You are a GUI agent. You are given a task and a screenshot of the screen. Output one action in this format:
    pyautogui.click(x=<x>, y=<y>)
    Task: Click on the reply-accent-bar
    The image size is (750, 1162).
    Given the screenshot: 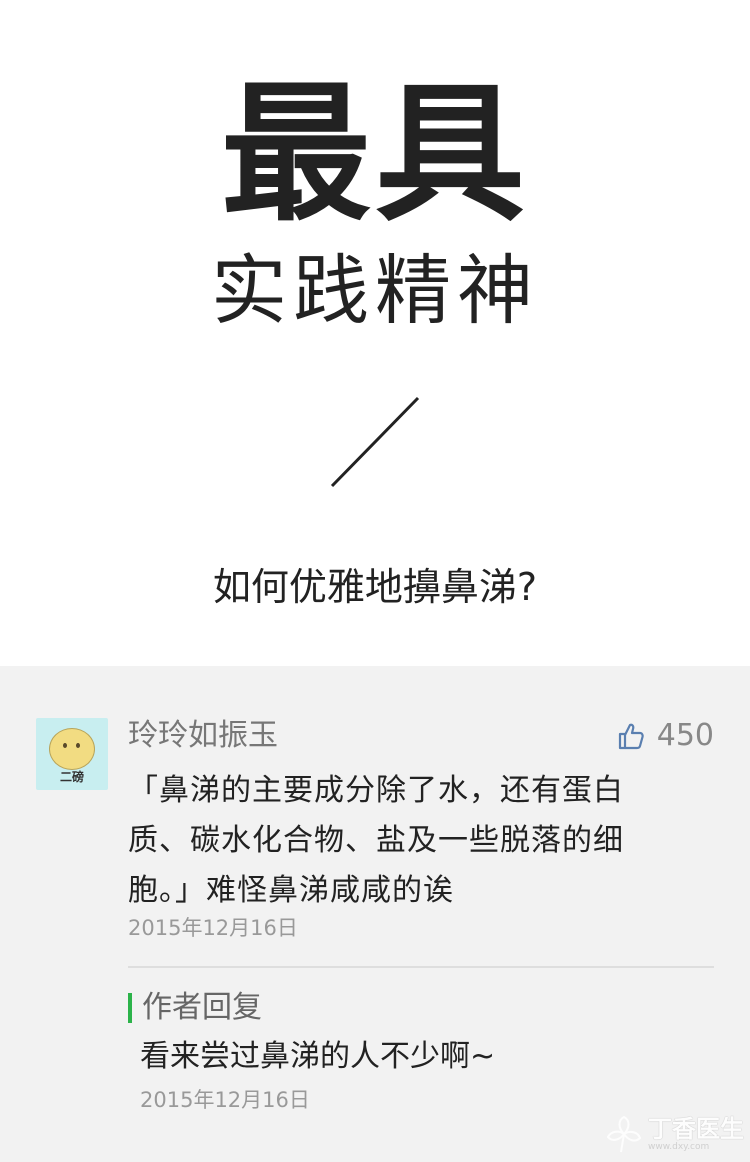 What is the action you would take?
    pyautogui.click(x=130, y=1008)
    